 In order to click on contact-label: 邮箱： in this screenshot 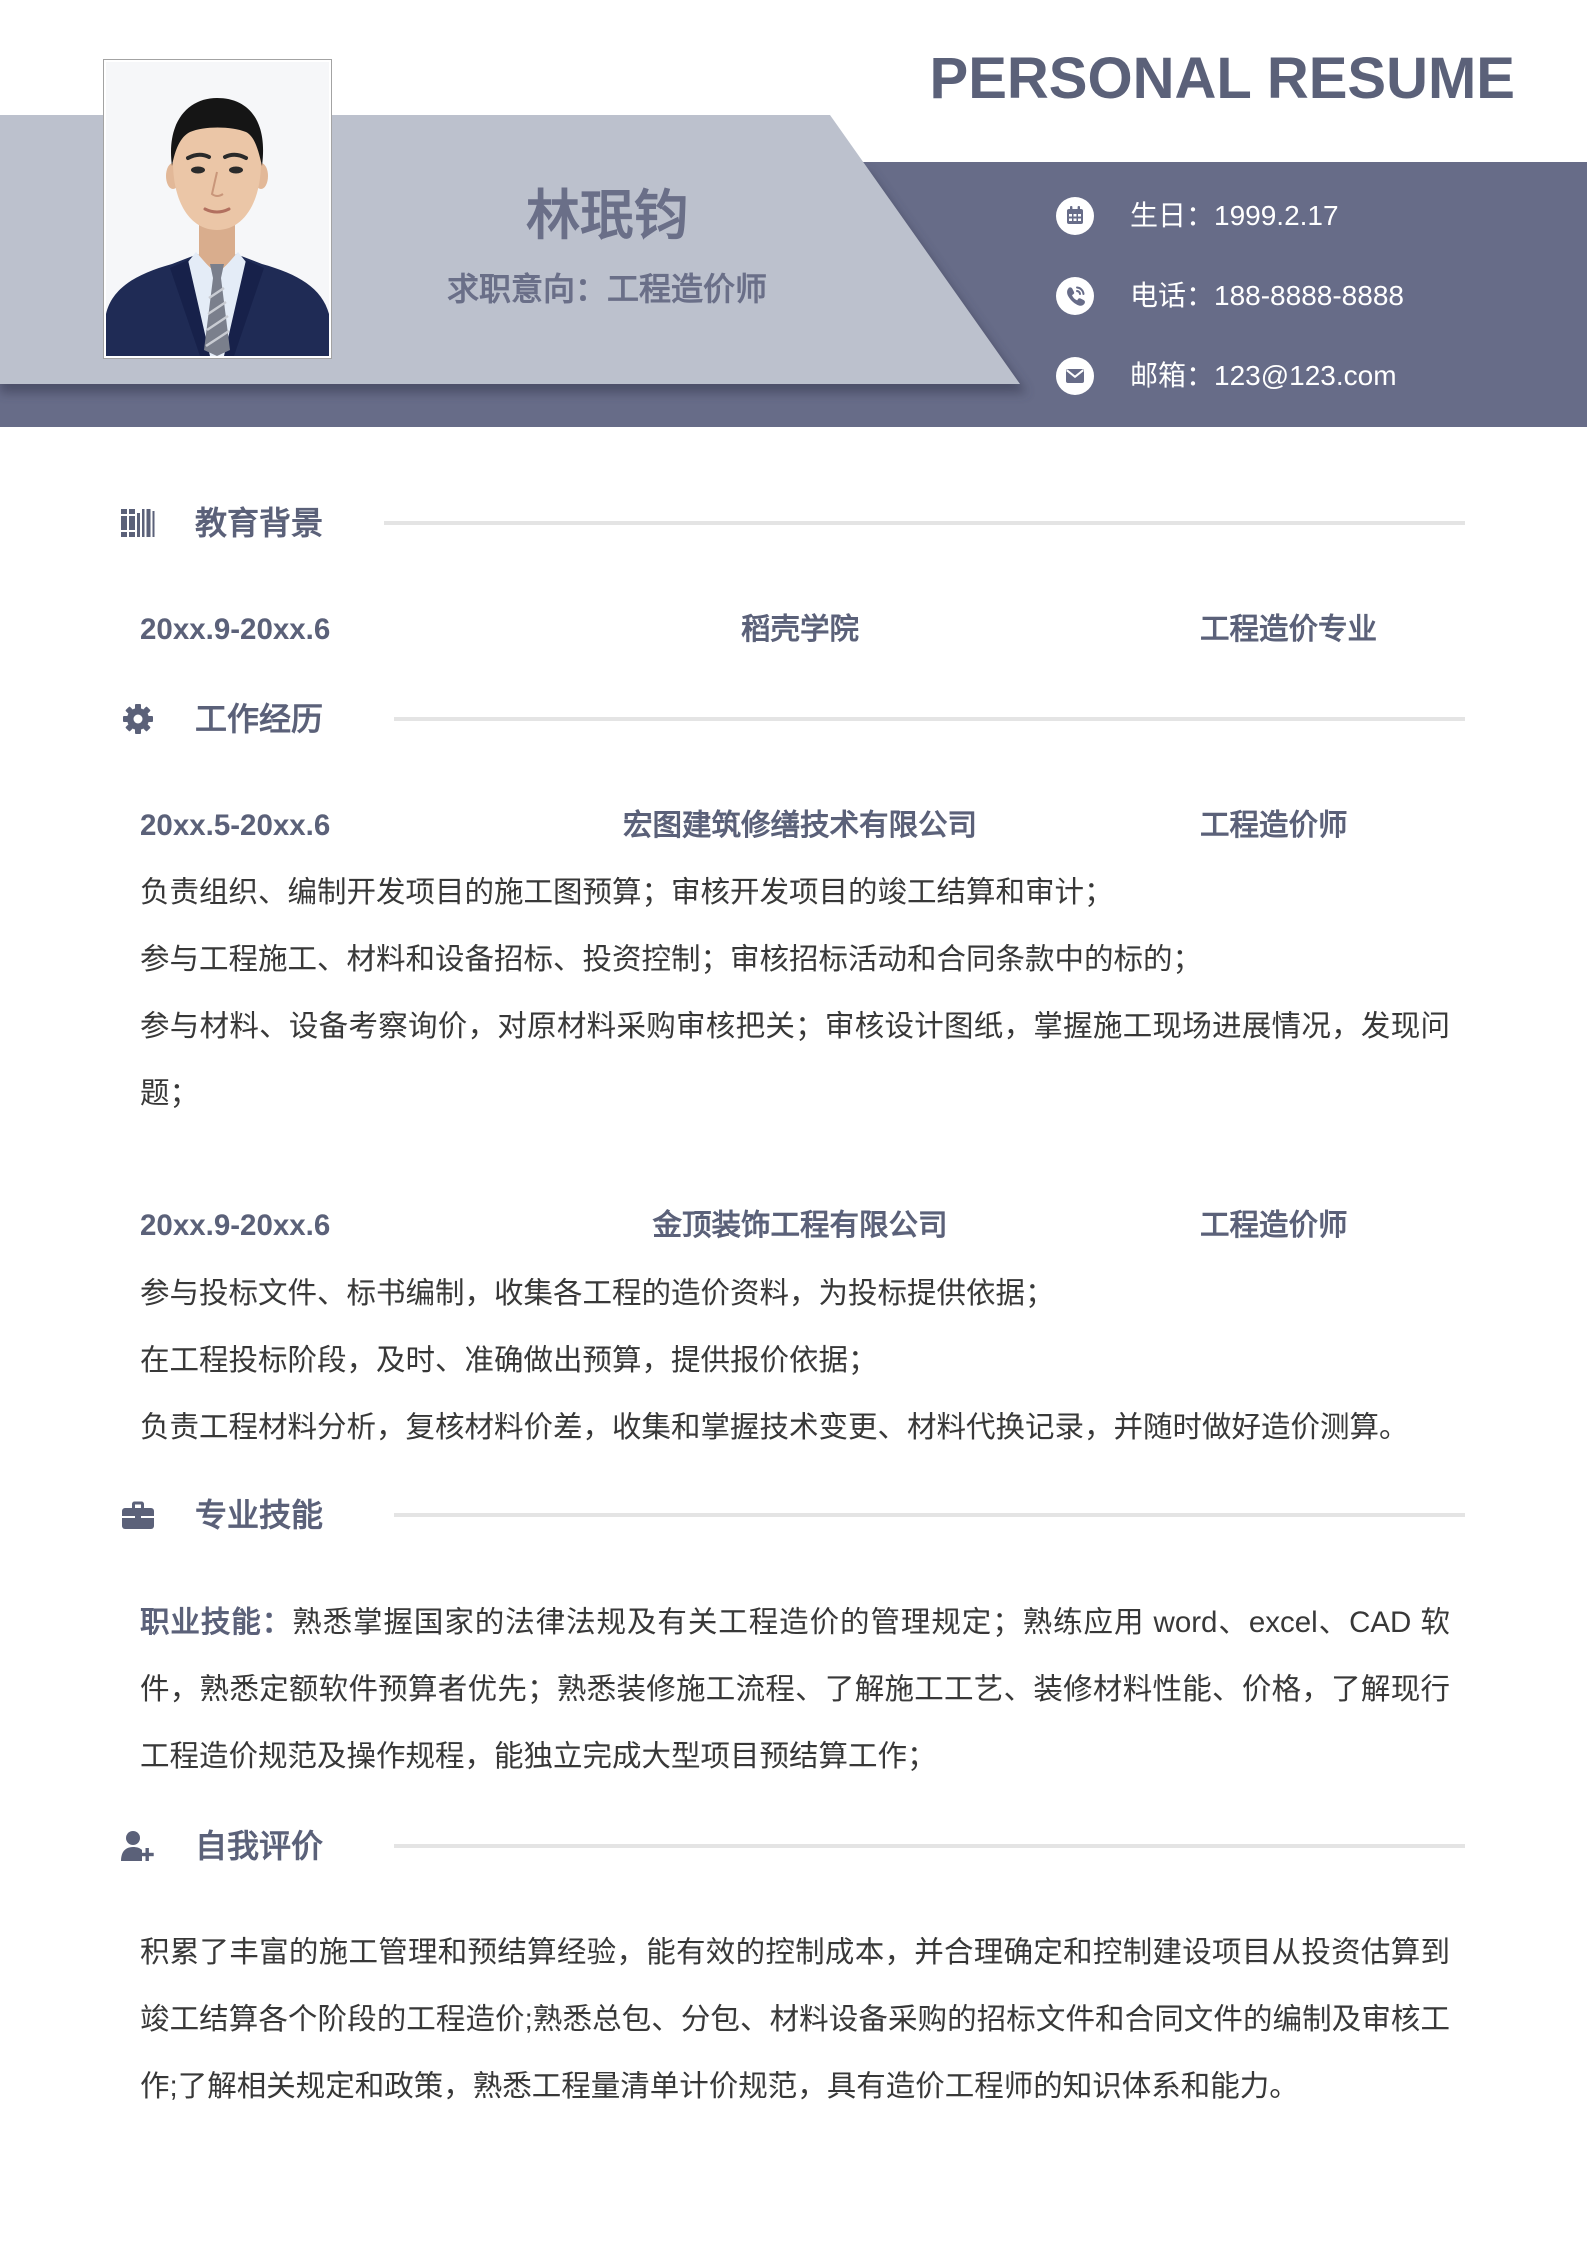, I will do `click(1172, 375)`.